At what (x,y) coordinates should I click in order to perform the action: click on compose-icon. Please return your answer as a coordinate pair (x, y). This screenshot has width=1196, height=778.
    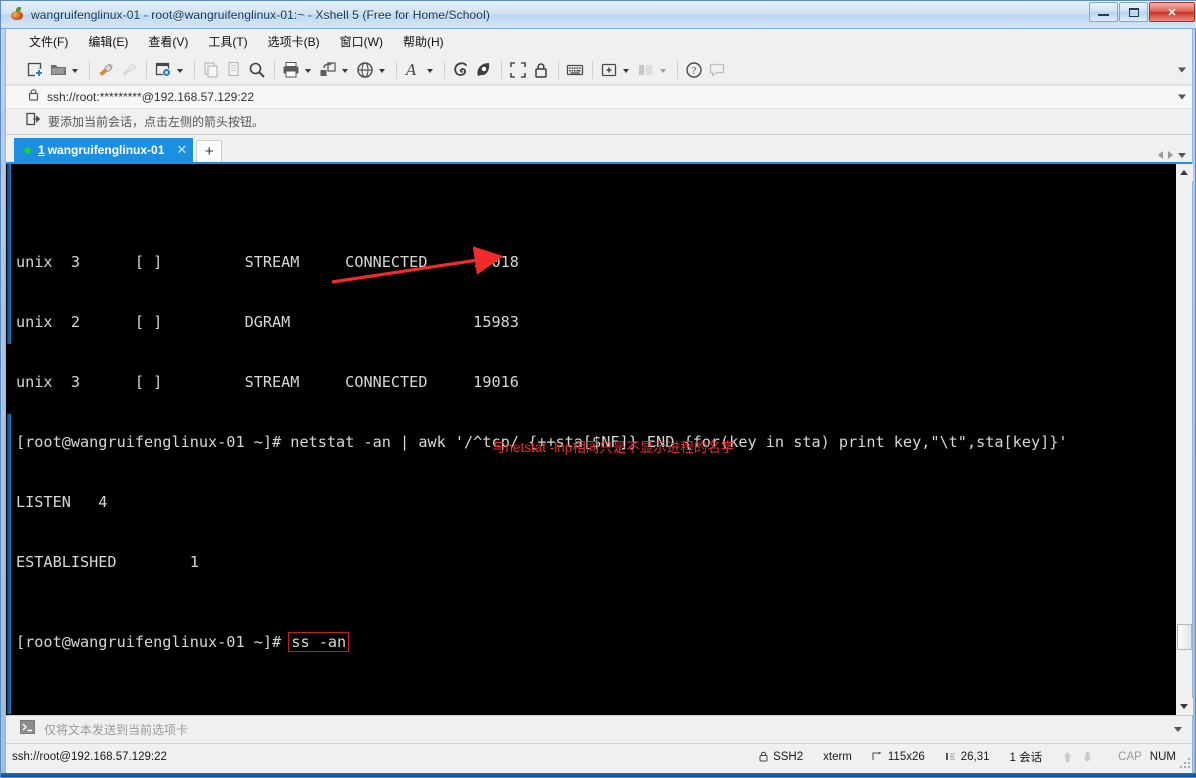
    Looking at the image, I should click on (461, 70).